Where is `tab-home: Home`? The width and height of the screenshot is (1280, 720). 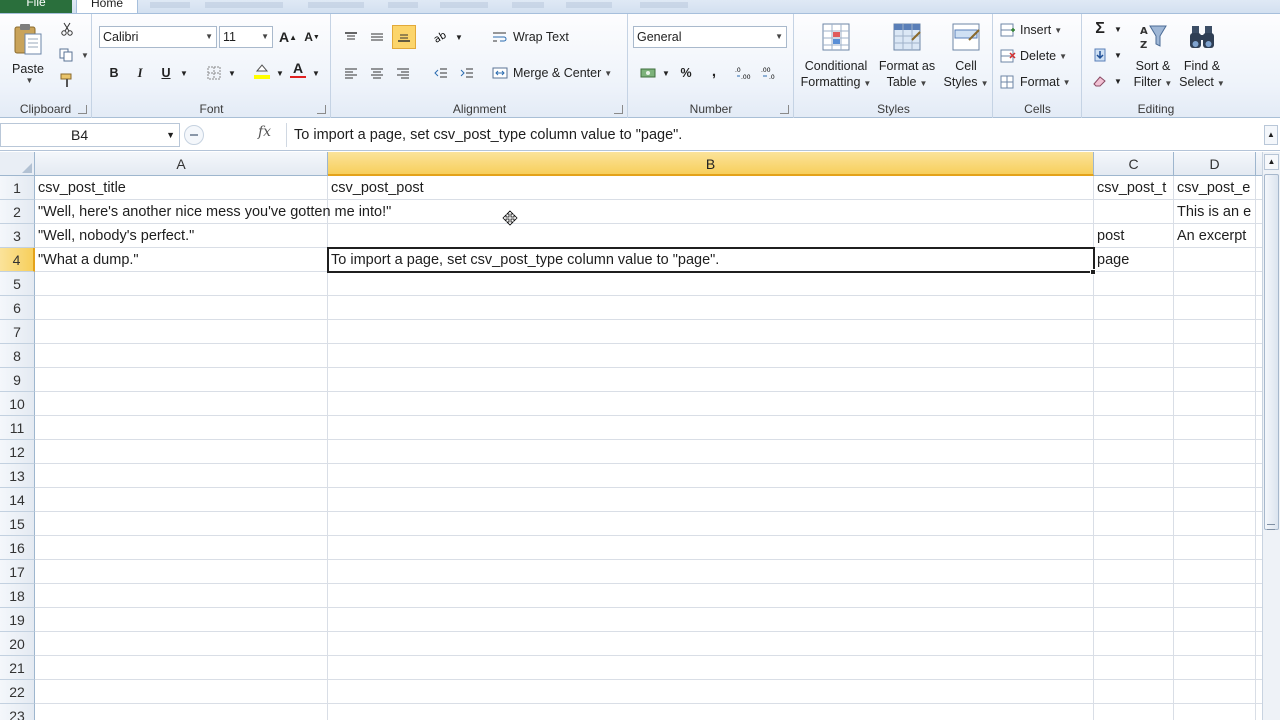
tab-home: Home is located at coordinates (107, 6).